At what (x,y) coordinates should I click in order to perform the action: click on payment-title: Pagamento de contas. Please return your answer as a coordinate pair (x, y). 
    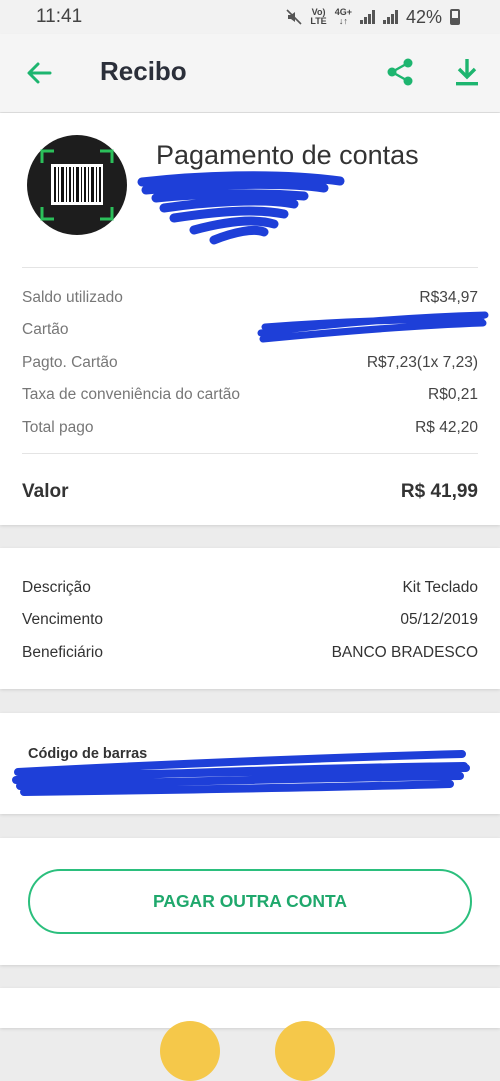
    Looking at the image, I should click on (287, 155).